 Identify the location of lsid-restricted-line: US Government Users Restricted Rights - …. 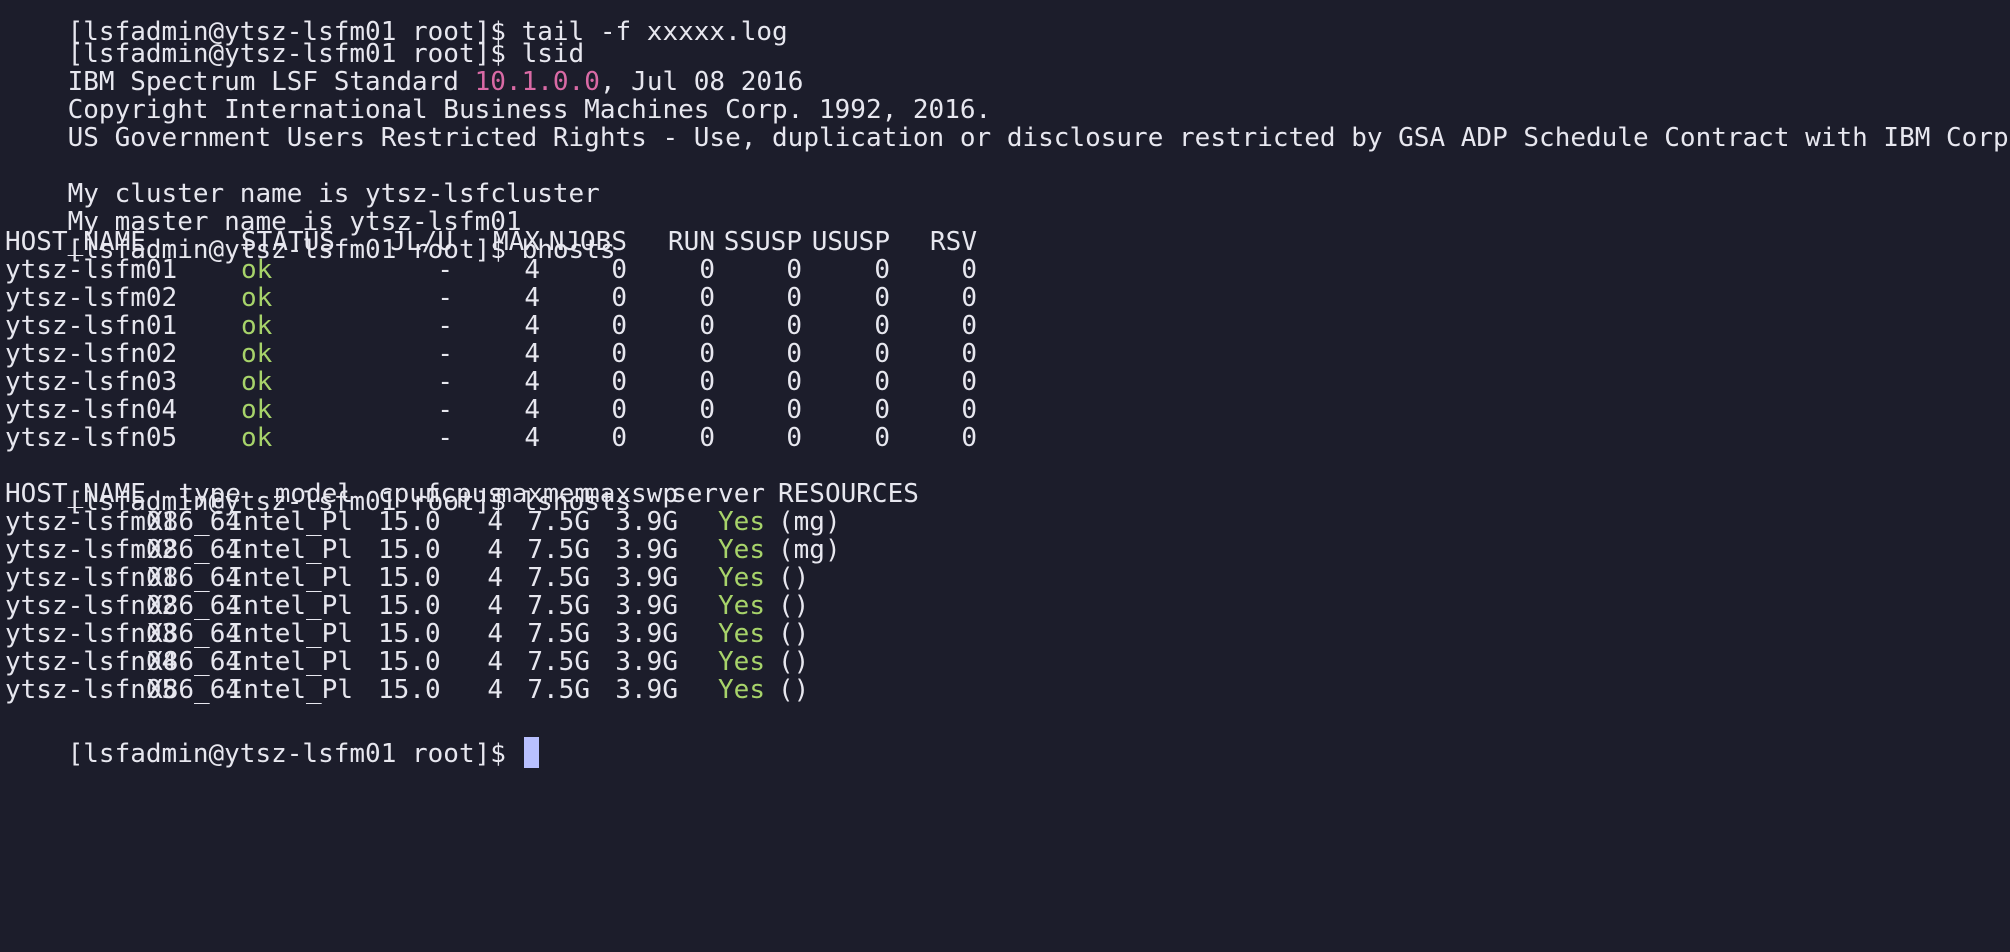
(1007, 118).